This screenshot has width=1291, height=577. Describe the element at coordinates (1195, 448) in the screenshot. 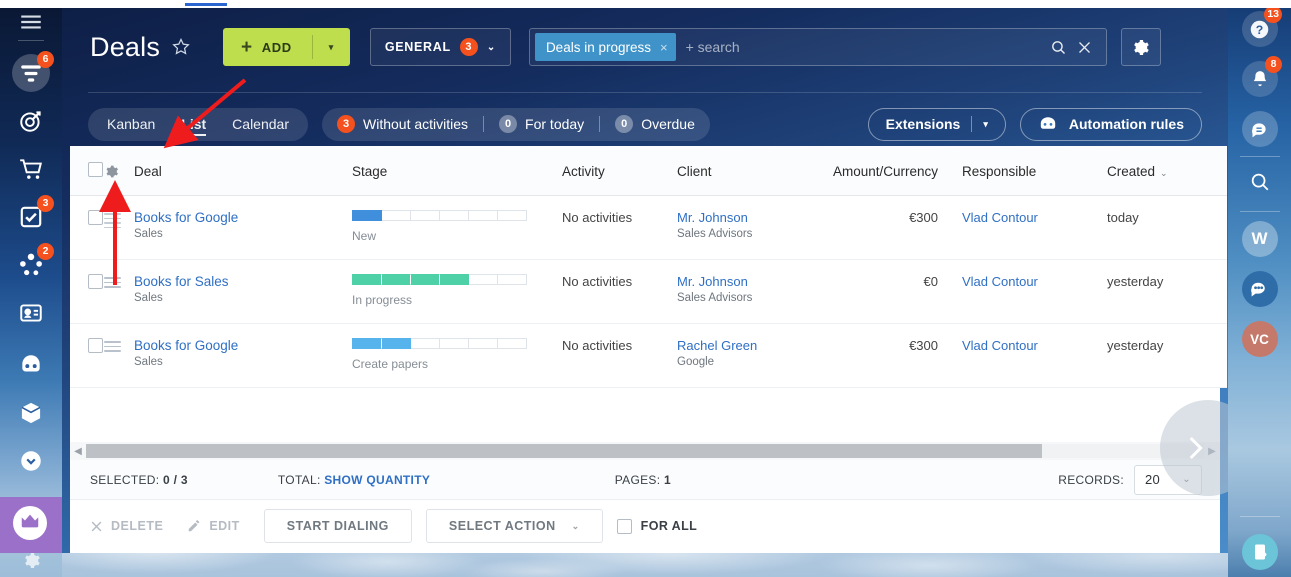

I see `chevron-right-icon` at that location.